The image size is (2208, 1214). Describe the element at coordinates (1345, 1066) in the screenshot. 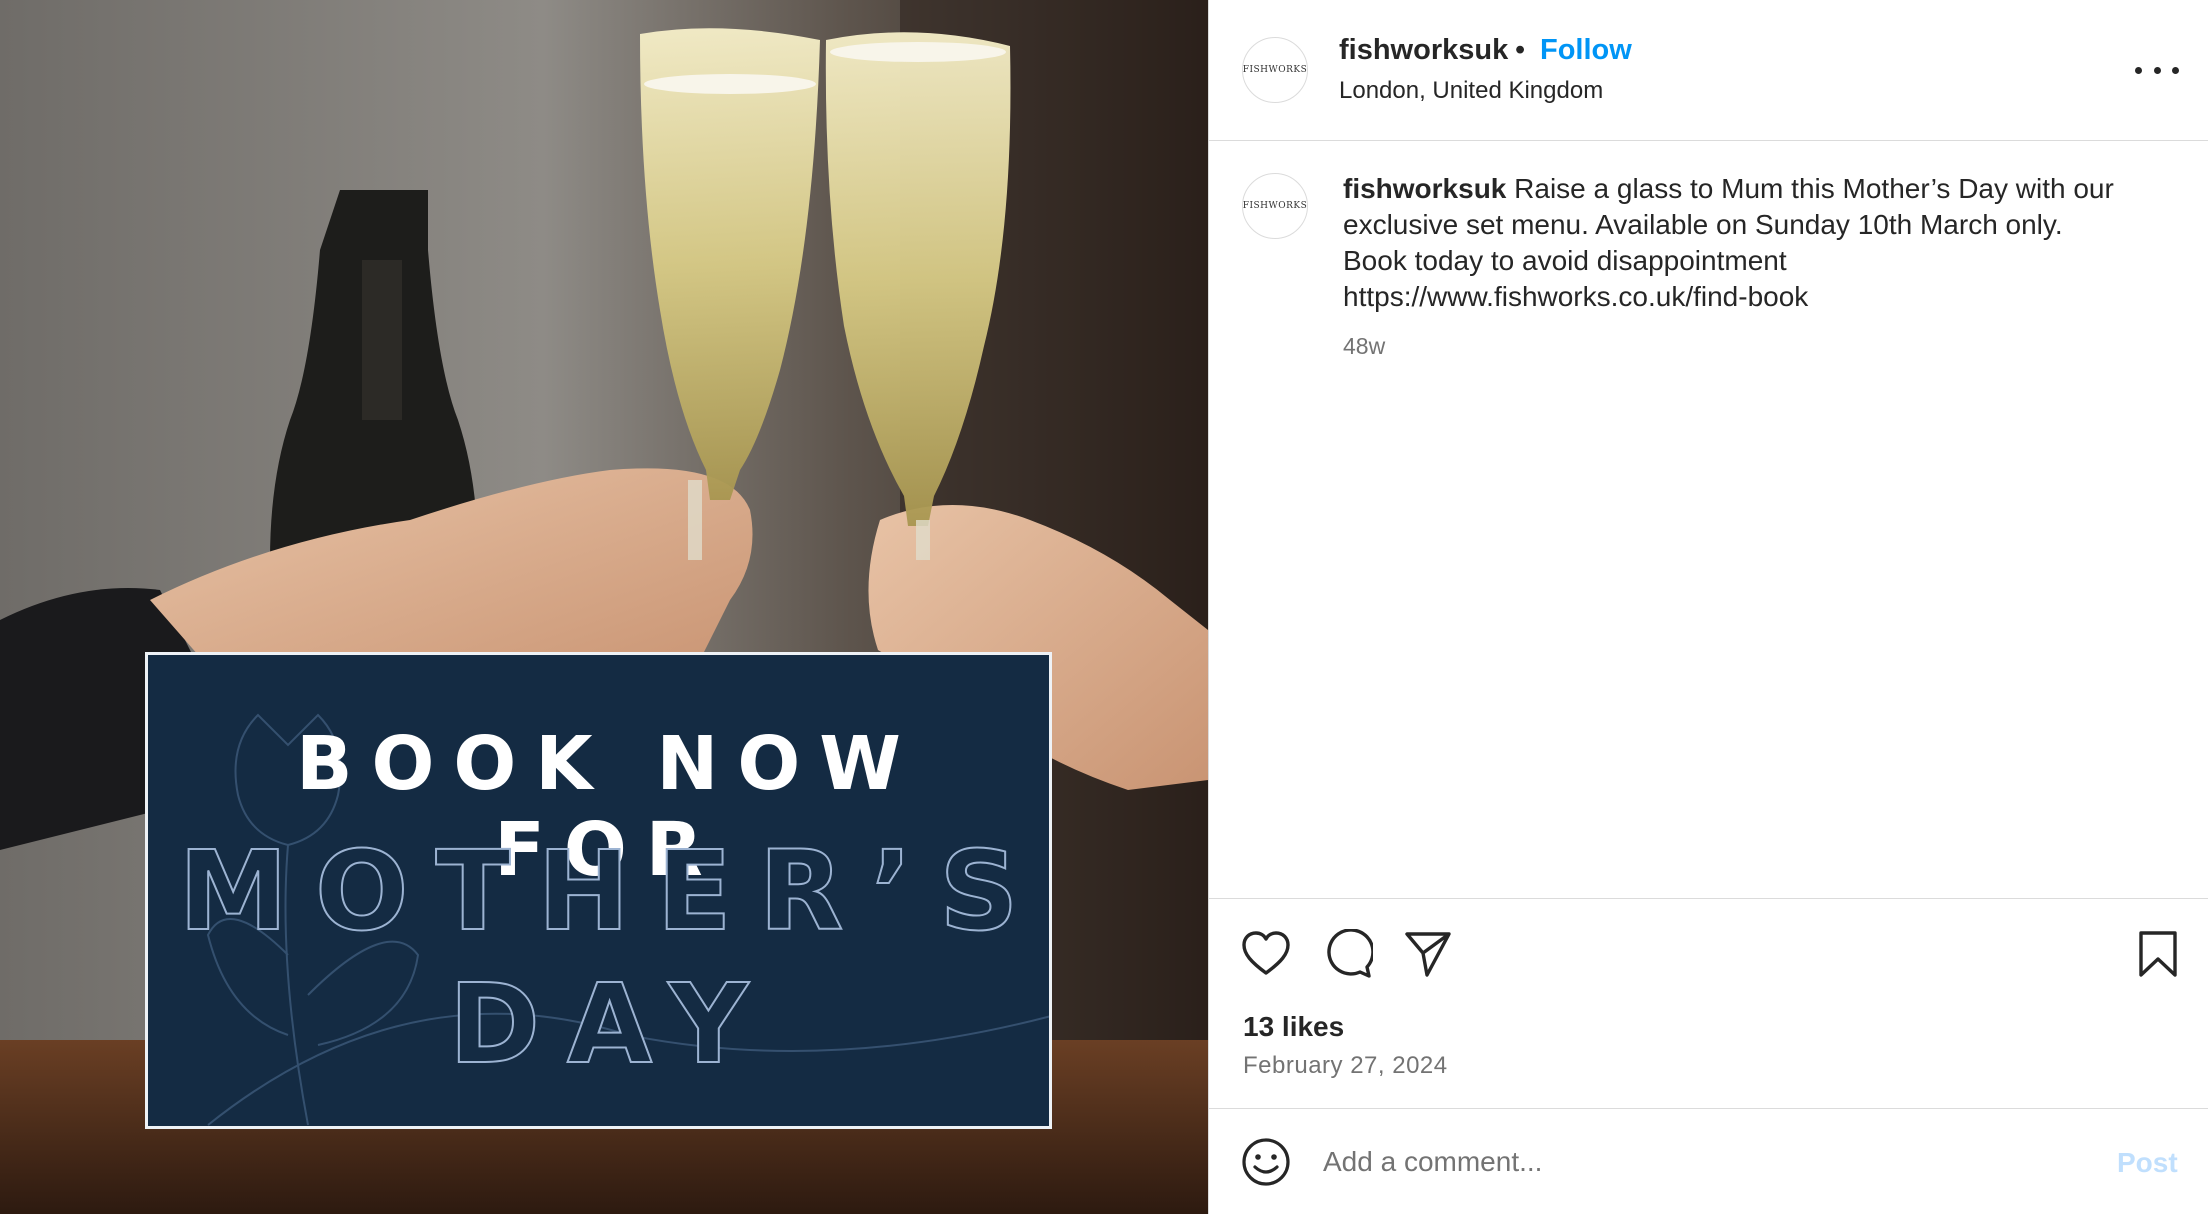

I see `post-date: February 27, 2024` at that location.